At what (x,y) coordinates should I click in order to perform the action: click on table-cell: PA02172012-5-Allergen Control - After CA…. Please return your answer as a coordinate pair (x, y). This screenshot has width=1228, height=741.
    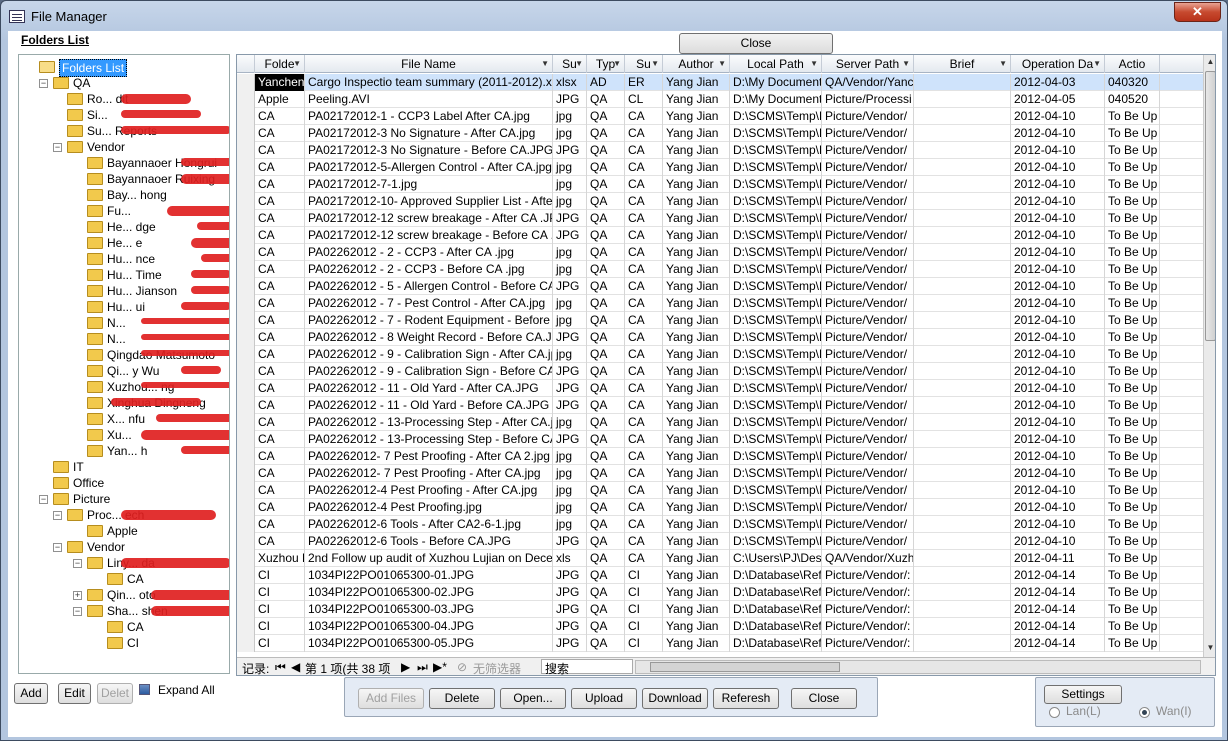
    Looking at the image, I should click on (429, 167).